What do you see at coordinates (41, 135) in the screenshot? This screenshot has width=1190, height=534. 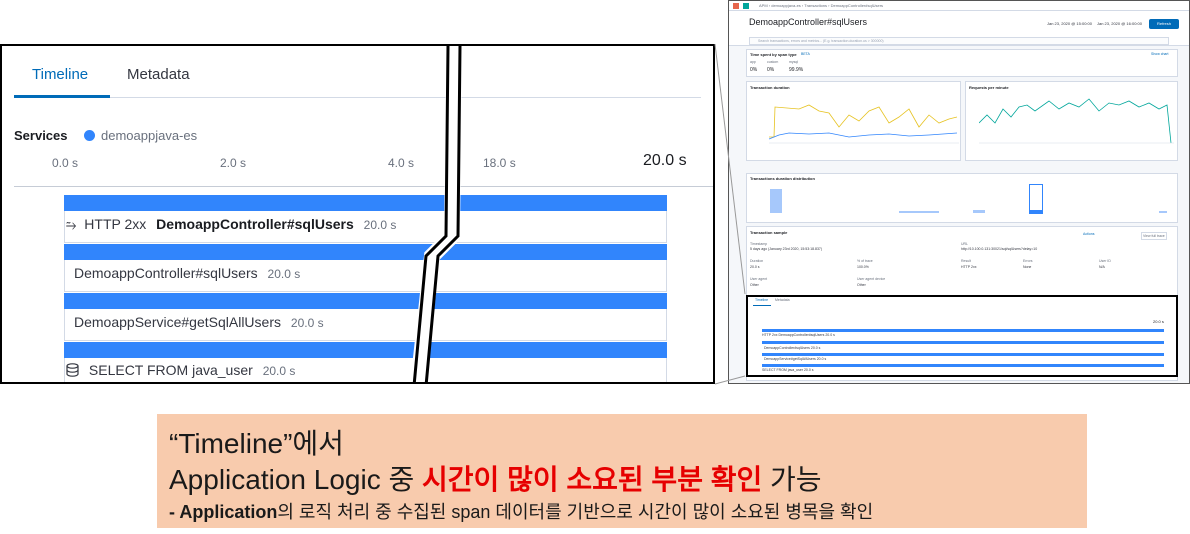 I see `services-label: Services` at bounding box center [41, 135].